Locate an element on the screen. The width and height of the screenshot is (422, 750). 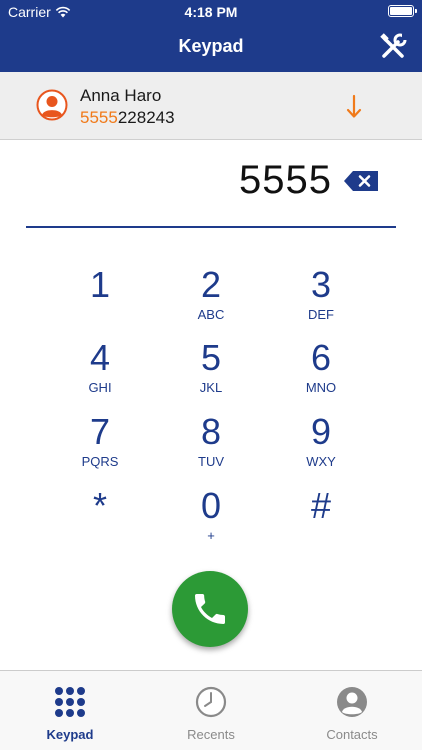
dialed-number: 5555 is located at coordinates (285, 180).